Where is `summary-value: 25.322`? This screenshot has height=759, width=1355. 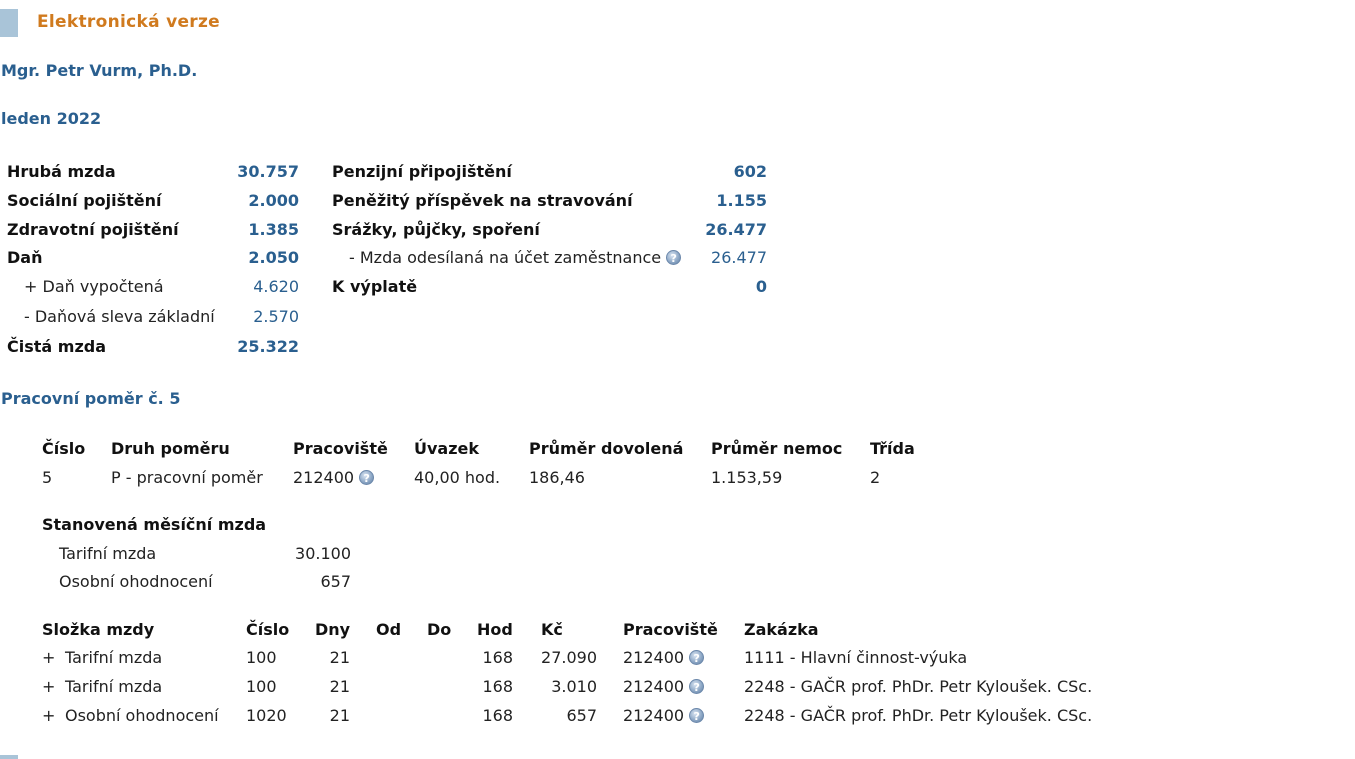 summary-value: 25.322 is located at coordinates (268, 346).